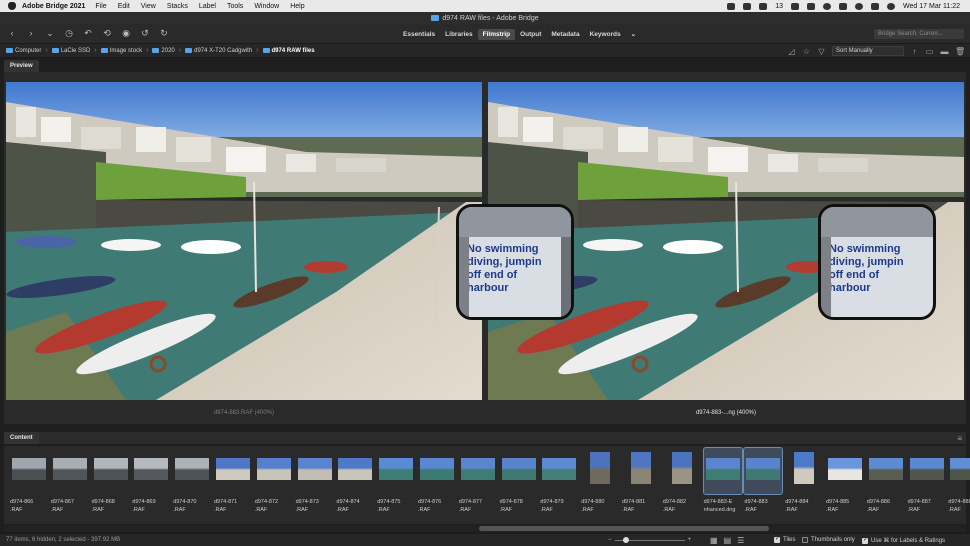 Image resolution: width=970 pixels, height=546 pixels. I want to click on breadcrumb-2020: 2020 ›, so click(168, 50).